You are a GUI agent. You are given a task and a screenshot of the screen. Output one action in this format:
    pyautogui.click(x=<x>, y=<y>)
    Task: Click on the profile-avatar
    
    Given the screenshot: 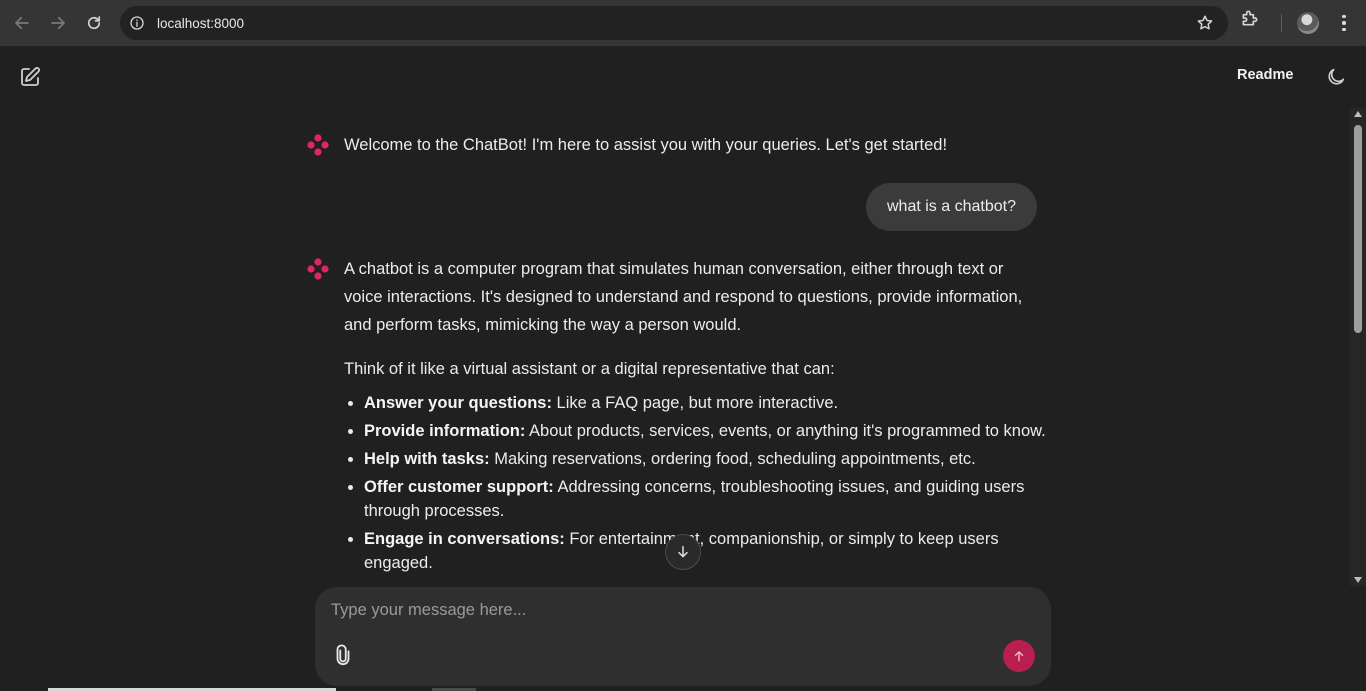 What is the action you would take?
    pyautogui.click(x=1308, y=23)
    